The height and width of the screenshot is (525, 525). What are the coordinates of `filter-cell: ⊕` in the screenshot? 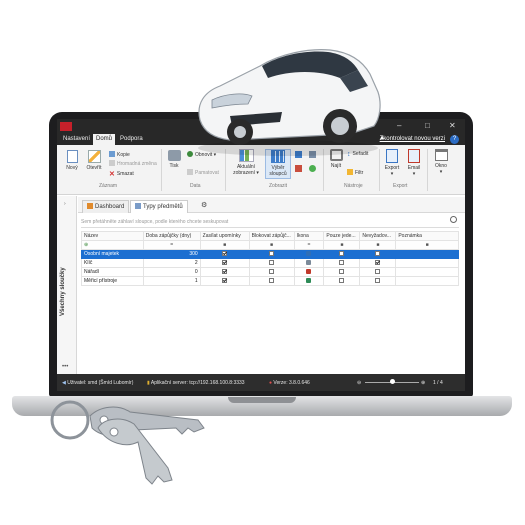 It's located at (112, 245).